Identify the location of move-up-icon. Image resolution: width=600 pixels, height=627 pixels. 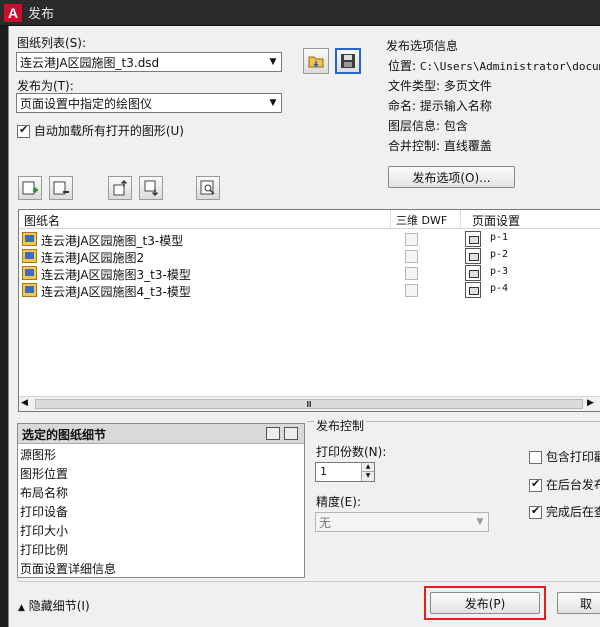
(120, 188).